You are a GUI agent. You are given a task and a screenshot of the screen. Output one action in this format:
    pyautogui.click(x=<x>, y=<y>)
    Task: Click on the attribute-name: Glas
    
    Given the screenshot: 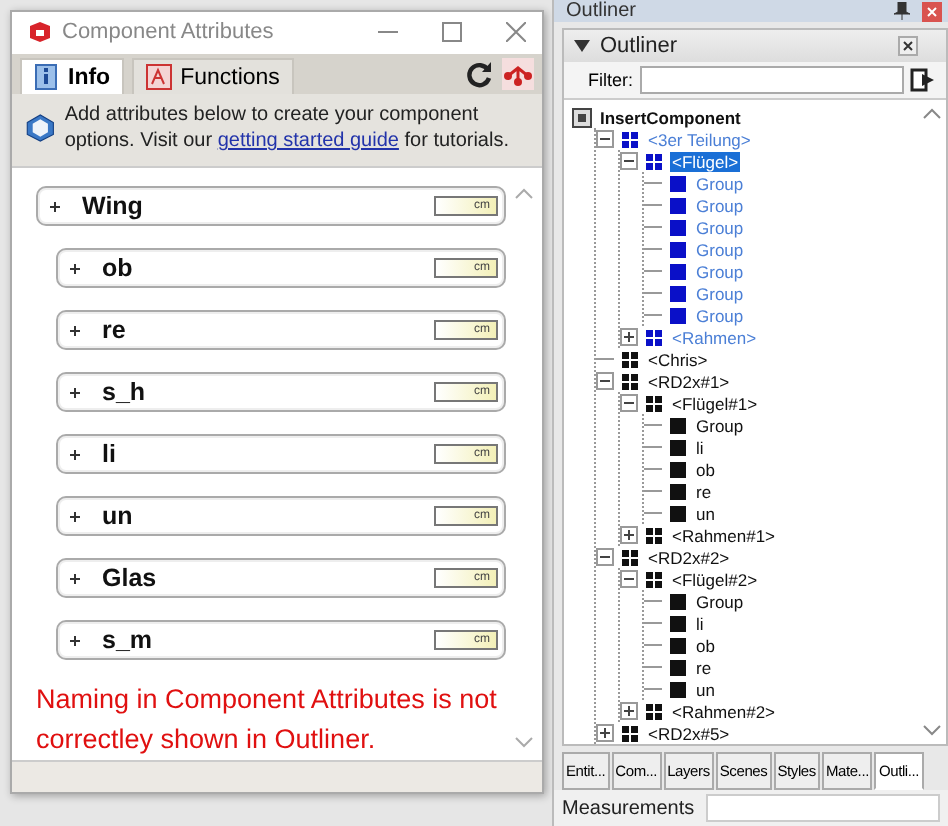 What is the action you would take?
    pyautogui.click(x=130, y=578)
    